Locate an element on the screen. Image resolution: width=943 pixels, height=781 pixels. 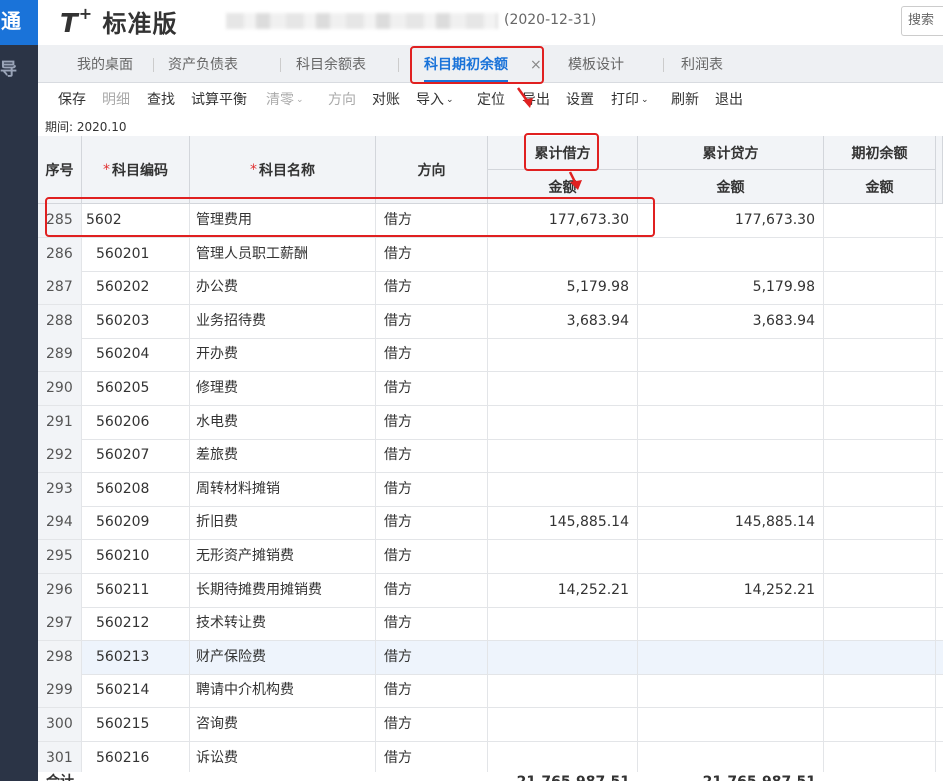
row-credit: 14,252.21 is located at coordinates (731, 590).